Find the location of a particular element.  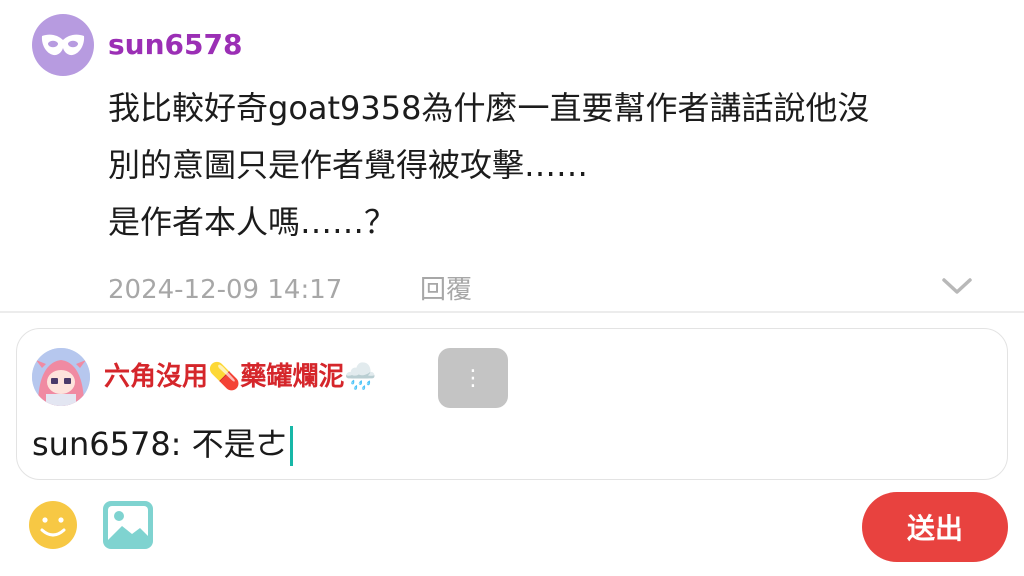

more-options-button: ⋮ is located at coordinates (473, 378).